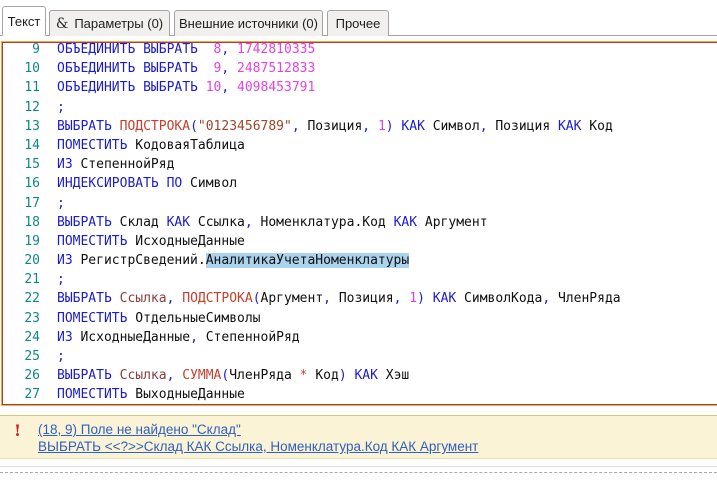 The height and width of the screenshot is (485, 717). Describe the element at coordinates (84, 299) in the screenshot. I see `code-token-kw: ВЫБРАТЬ` at that location.